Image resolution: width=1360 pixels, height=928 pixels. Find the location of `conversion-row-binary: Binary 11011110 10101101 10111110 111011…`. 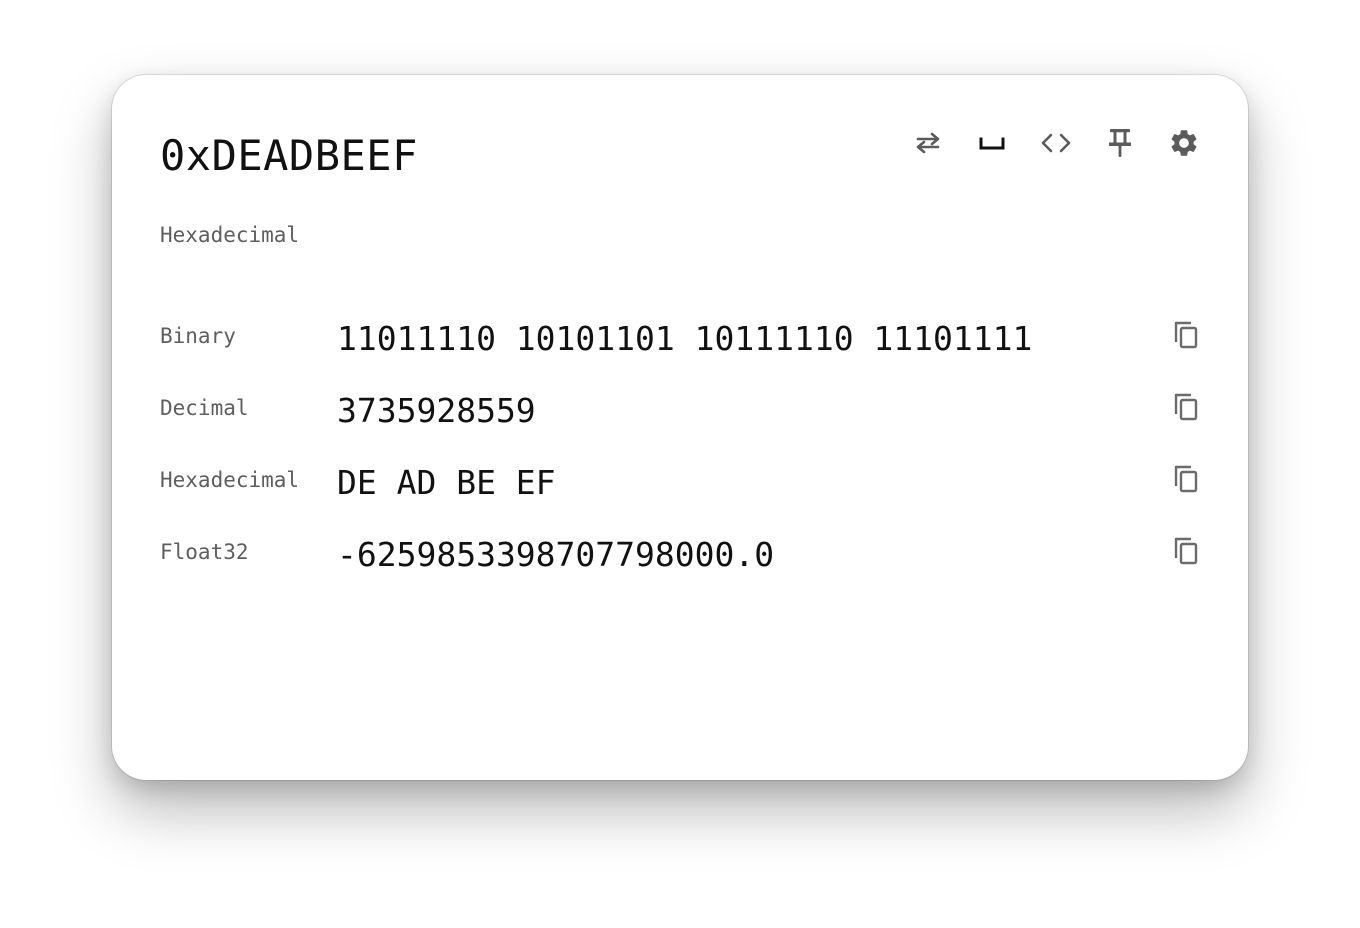

conversion-row-binary: Binary 11011110 10101101 10111110 111011… is located at coordinates (682, 351).